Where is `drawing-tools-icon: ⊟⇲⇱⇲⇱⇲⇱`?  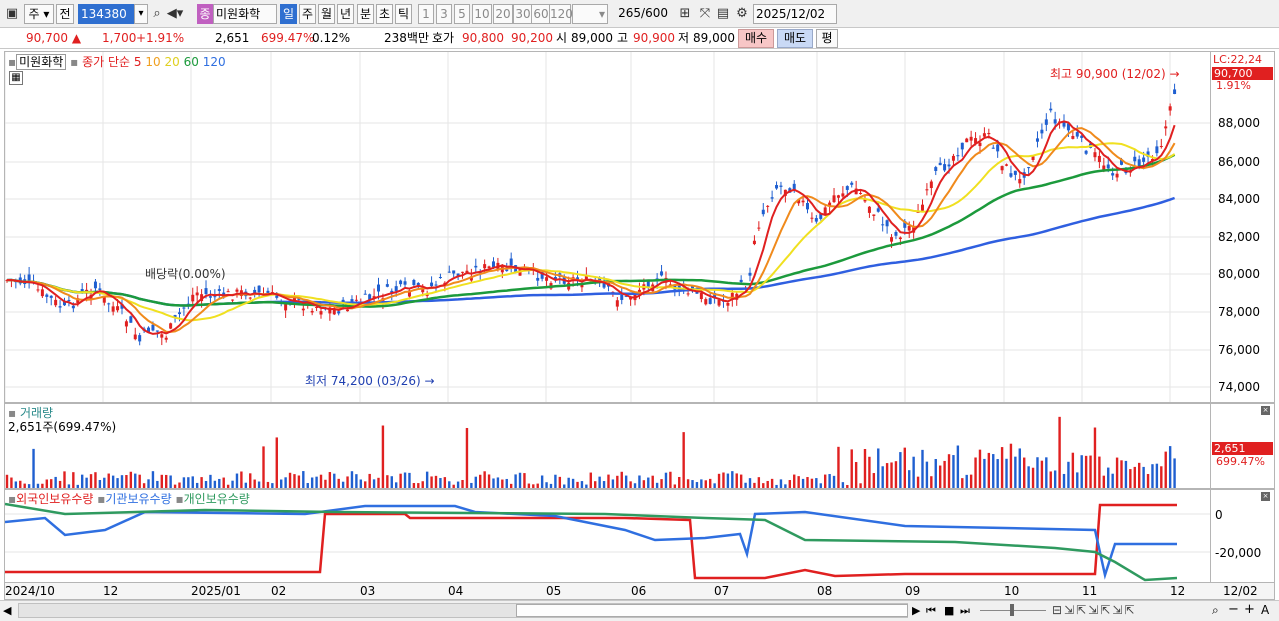 drawing-tools-icon: ⊟⇲⇱⇲⇱⇲⇱ is located at coordinates (1094, 610).